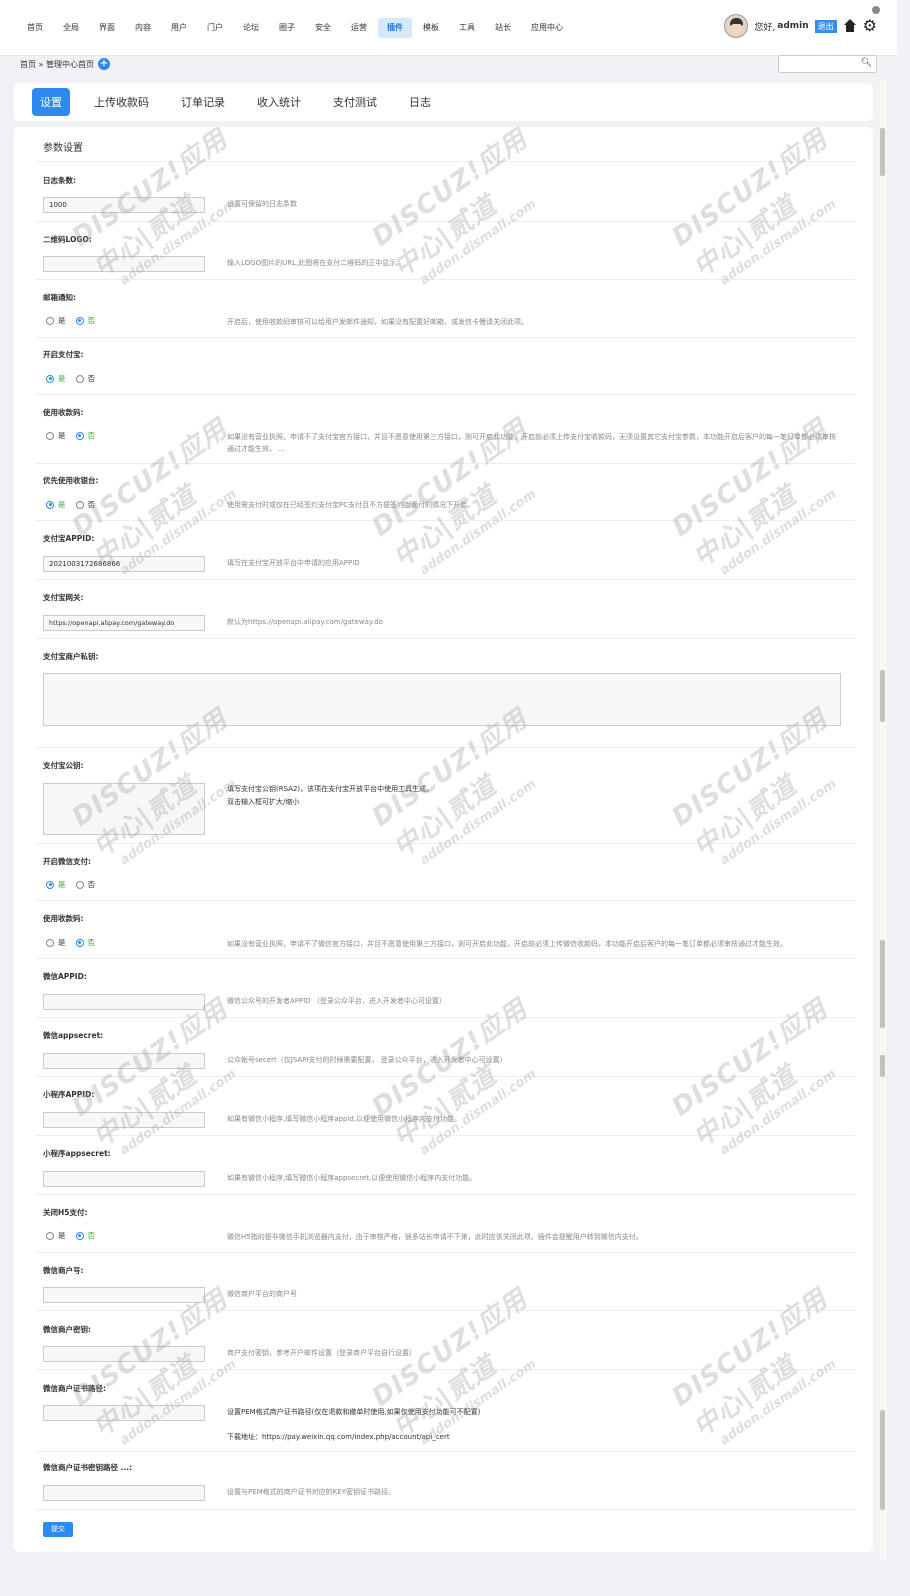 The width and height of the screenshot is (910, 1596). What do you see at coordinates (58, 1529) in the screenshot?
I see `submit-button: 提交` at bounding box center [58, 1529].